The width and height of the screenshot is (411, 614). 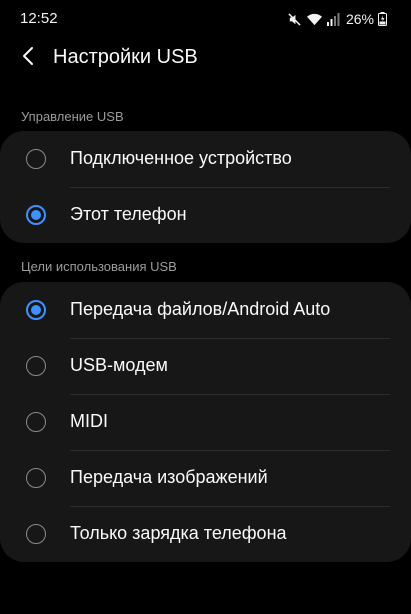 I want to click on option-image-transfer: Передача изображений, so click(x=205, y=478).